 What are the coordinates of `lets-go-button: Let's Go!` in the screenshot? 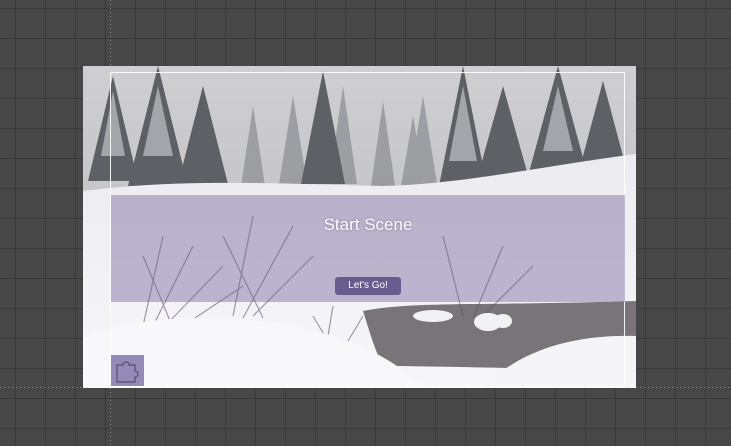 It's located at (368, 286).